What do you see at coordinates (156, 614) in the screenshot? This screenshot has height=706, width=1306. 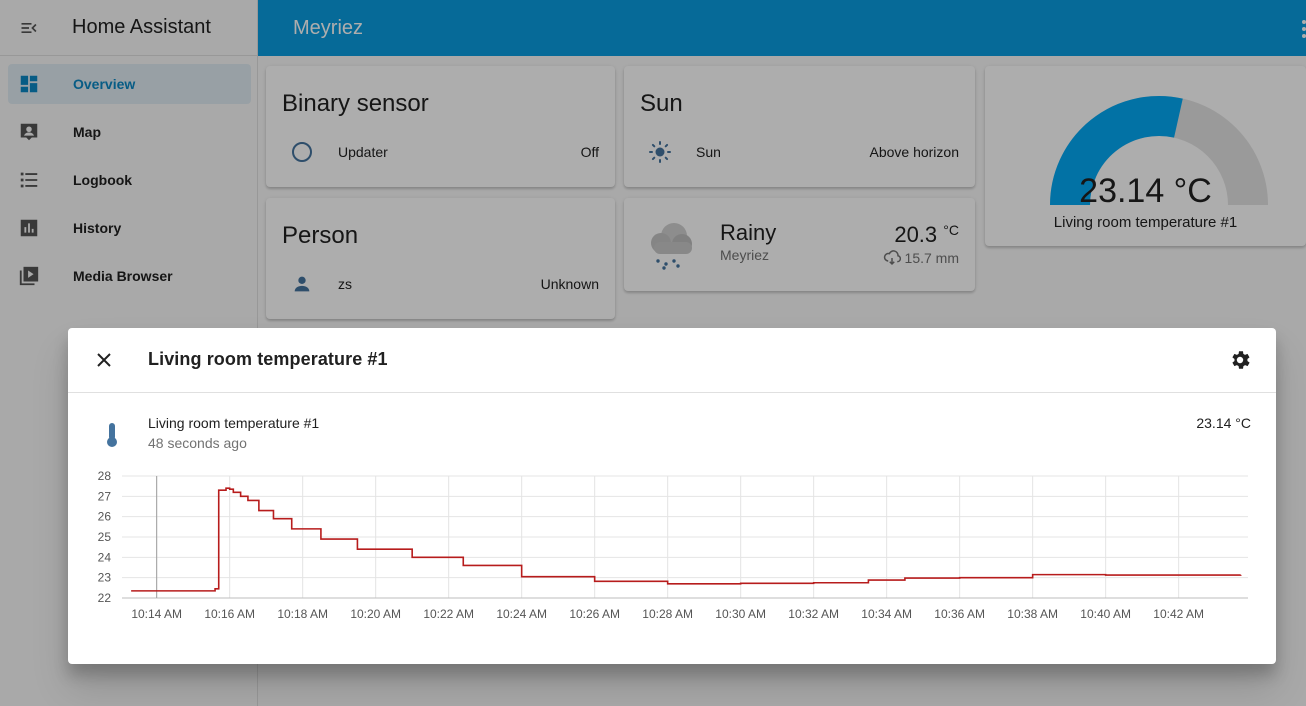 I see `x-tick-label: 10:14 AM` at bounding box center [156, 614].